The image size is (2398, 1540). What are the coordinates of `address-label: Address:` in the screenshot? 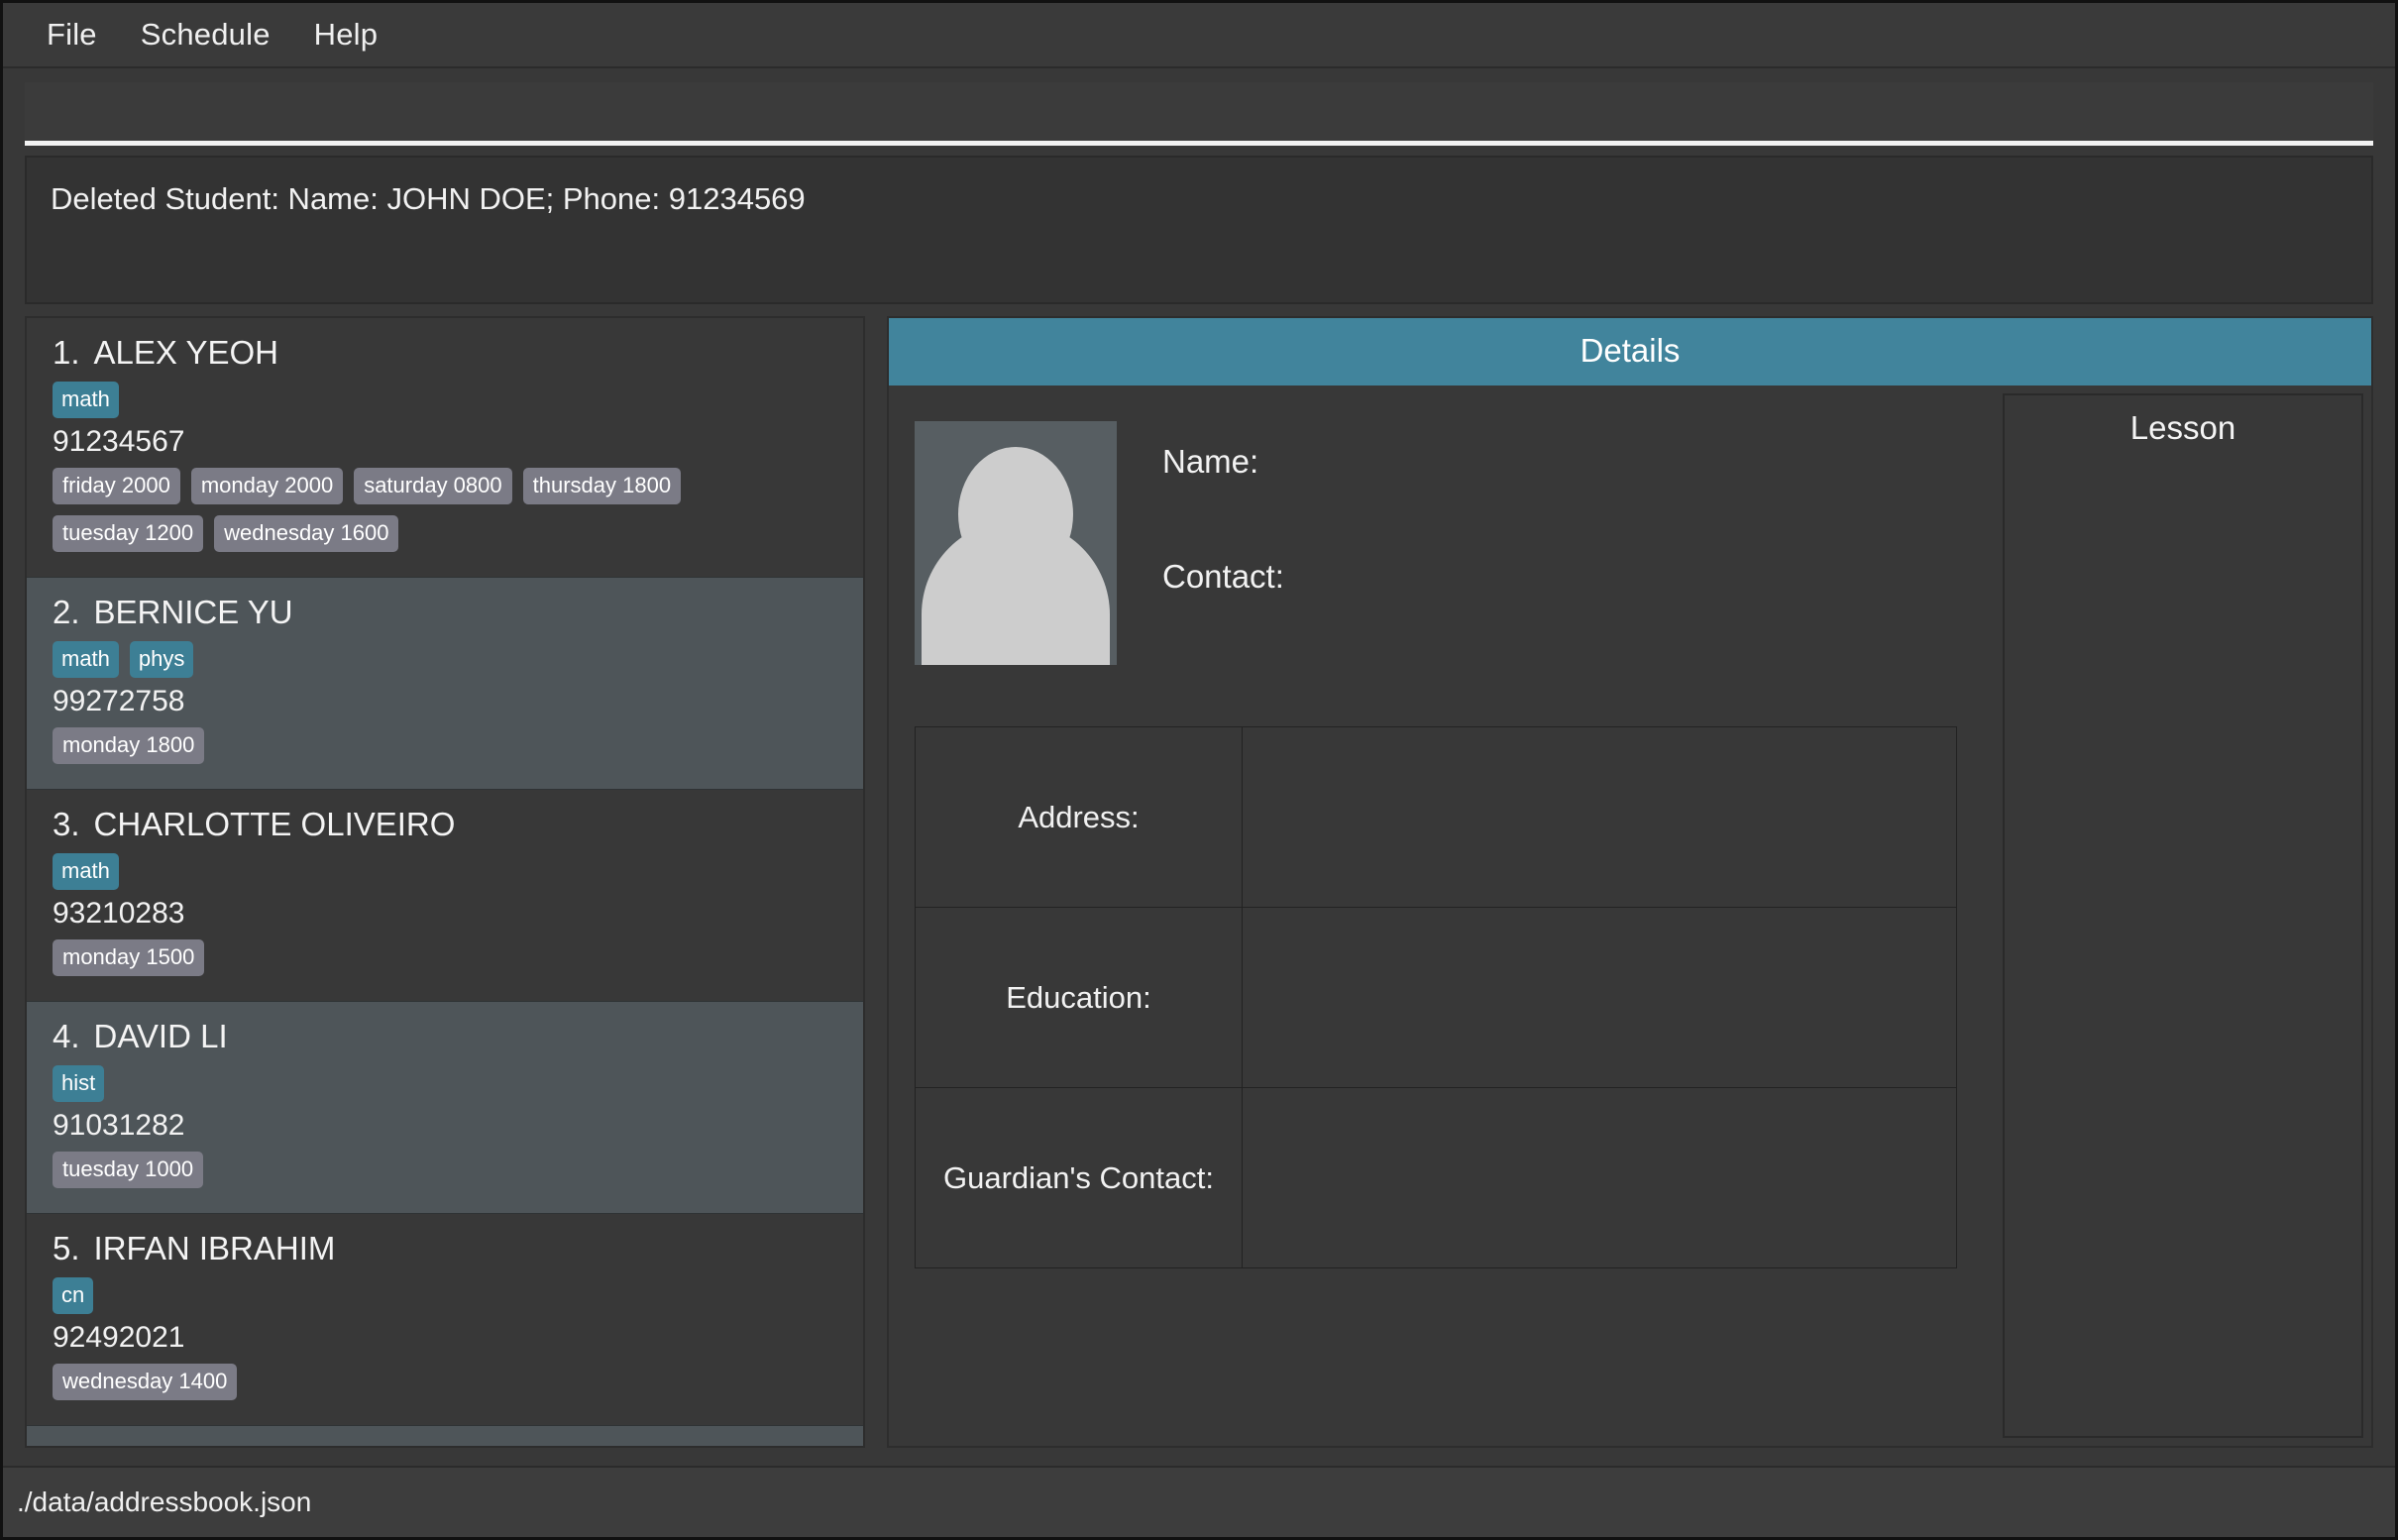 It's located at (1079, 817).